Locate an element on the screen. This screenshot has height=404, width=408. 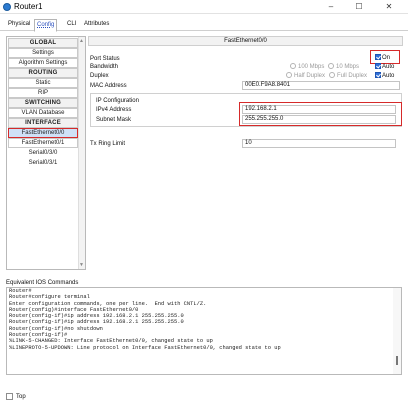
ip-configuration-label: IP Configuration is located at coordinates (117, 101).